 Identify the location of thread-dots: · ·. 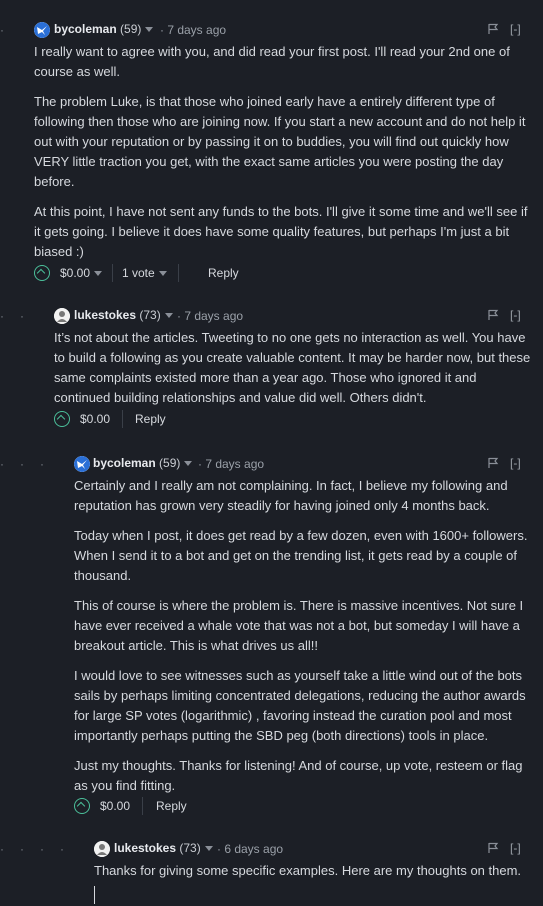
(12, 316).